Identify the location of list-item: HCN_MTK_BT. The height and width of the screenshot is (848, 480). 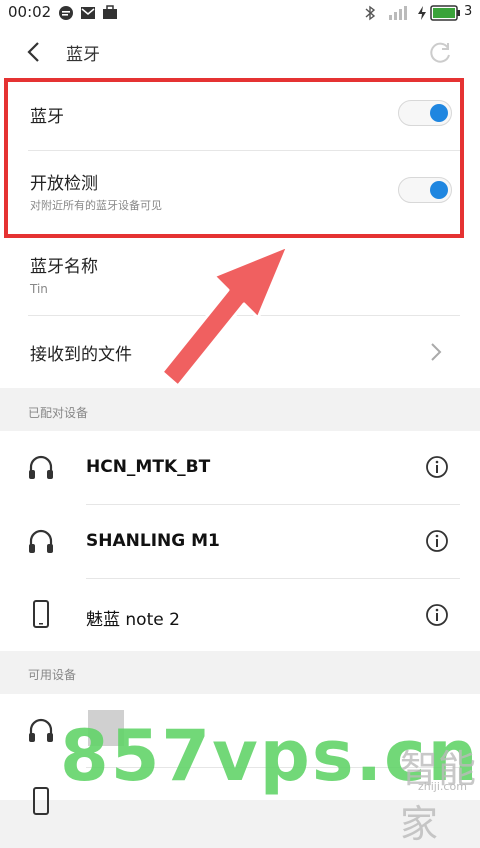
(240, 467).